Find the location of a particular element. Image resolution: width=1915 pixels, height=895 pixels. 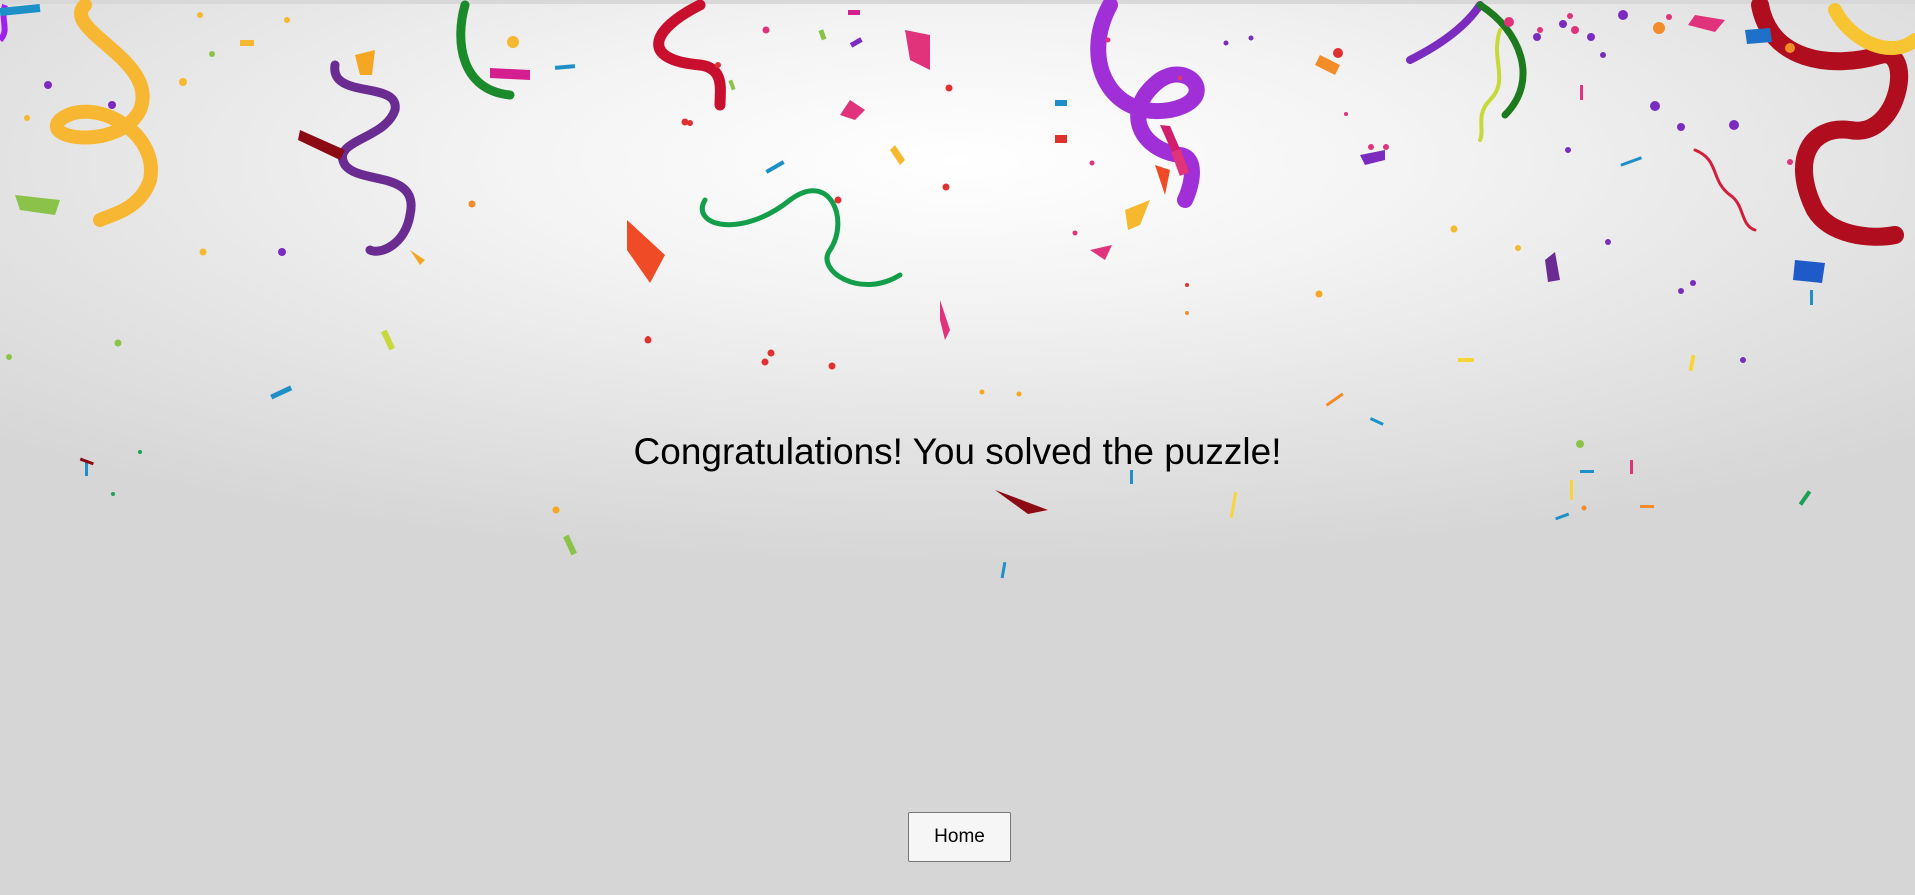

congratulations-message: Congratulations! You solved the puzzle! is located at coordinates (957, 451).